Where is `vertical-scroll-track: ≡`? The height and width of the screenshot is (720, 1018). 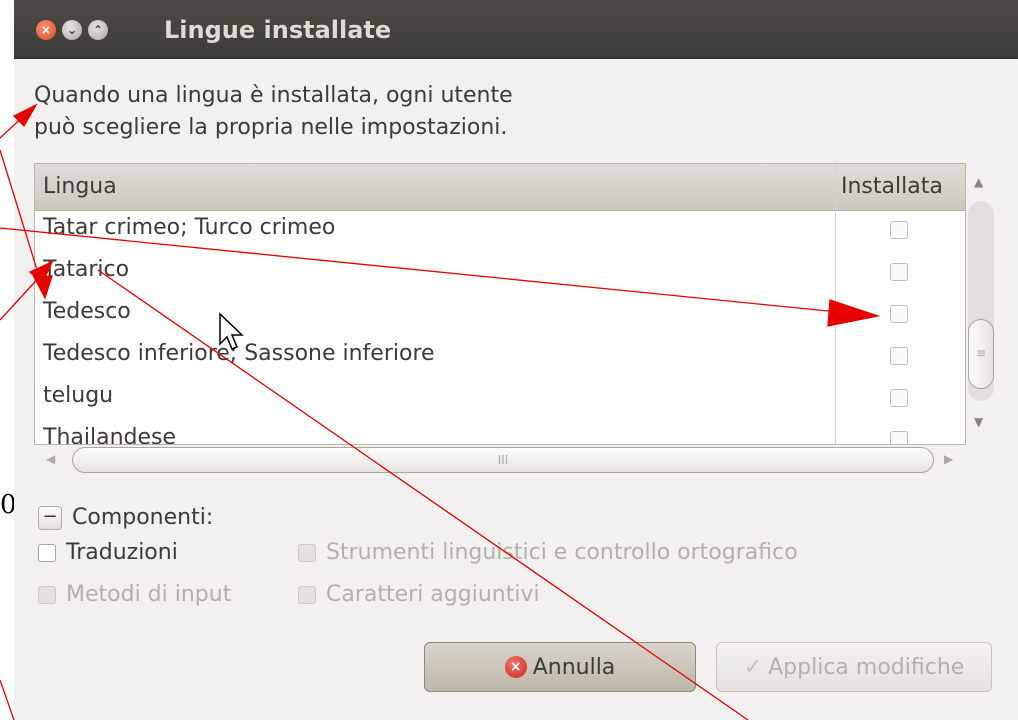
vertical-scroll-track: ≡ is located at coordinates (981, 301).